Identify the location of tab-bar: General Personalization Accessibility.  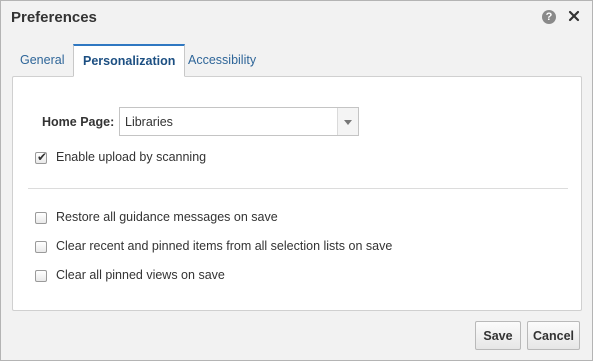
(296, 60).